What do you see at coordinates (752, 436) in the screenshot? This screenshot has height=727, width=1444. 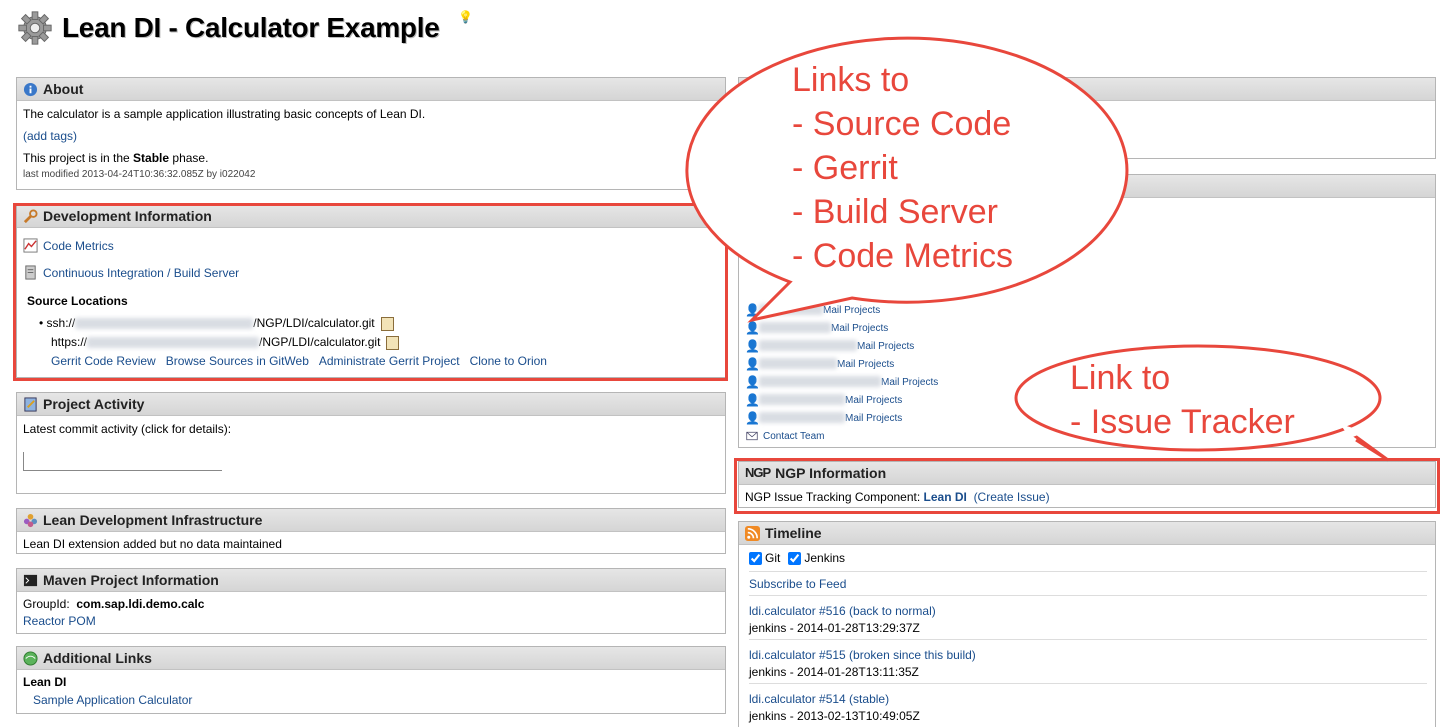 I see `envelope-icon` at bounding box center [752, 436].